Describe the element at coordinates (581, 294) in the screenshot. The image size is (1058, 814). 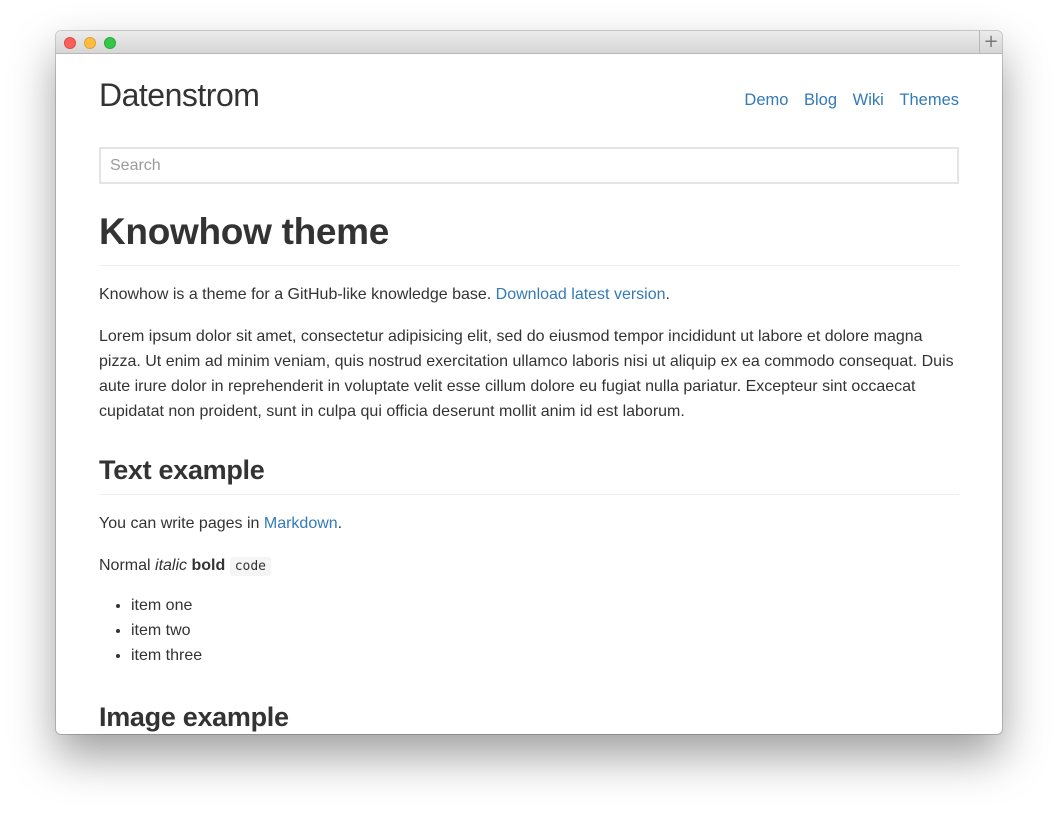
I see `download-link: Download latest version` at that location.